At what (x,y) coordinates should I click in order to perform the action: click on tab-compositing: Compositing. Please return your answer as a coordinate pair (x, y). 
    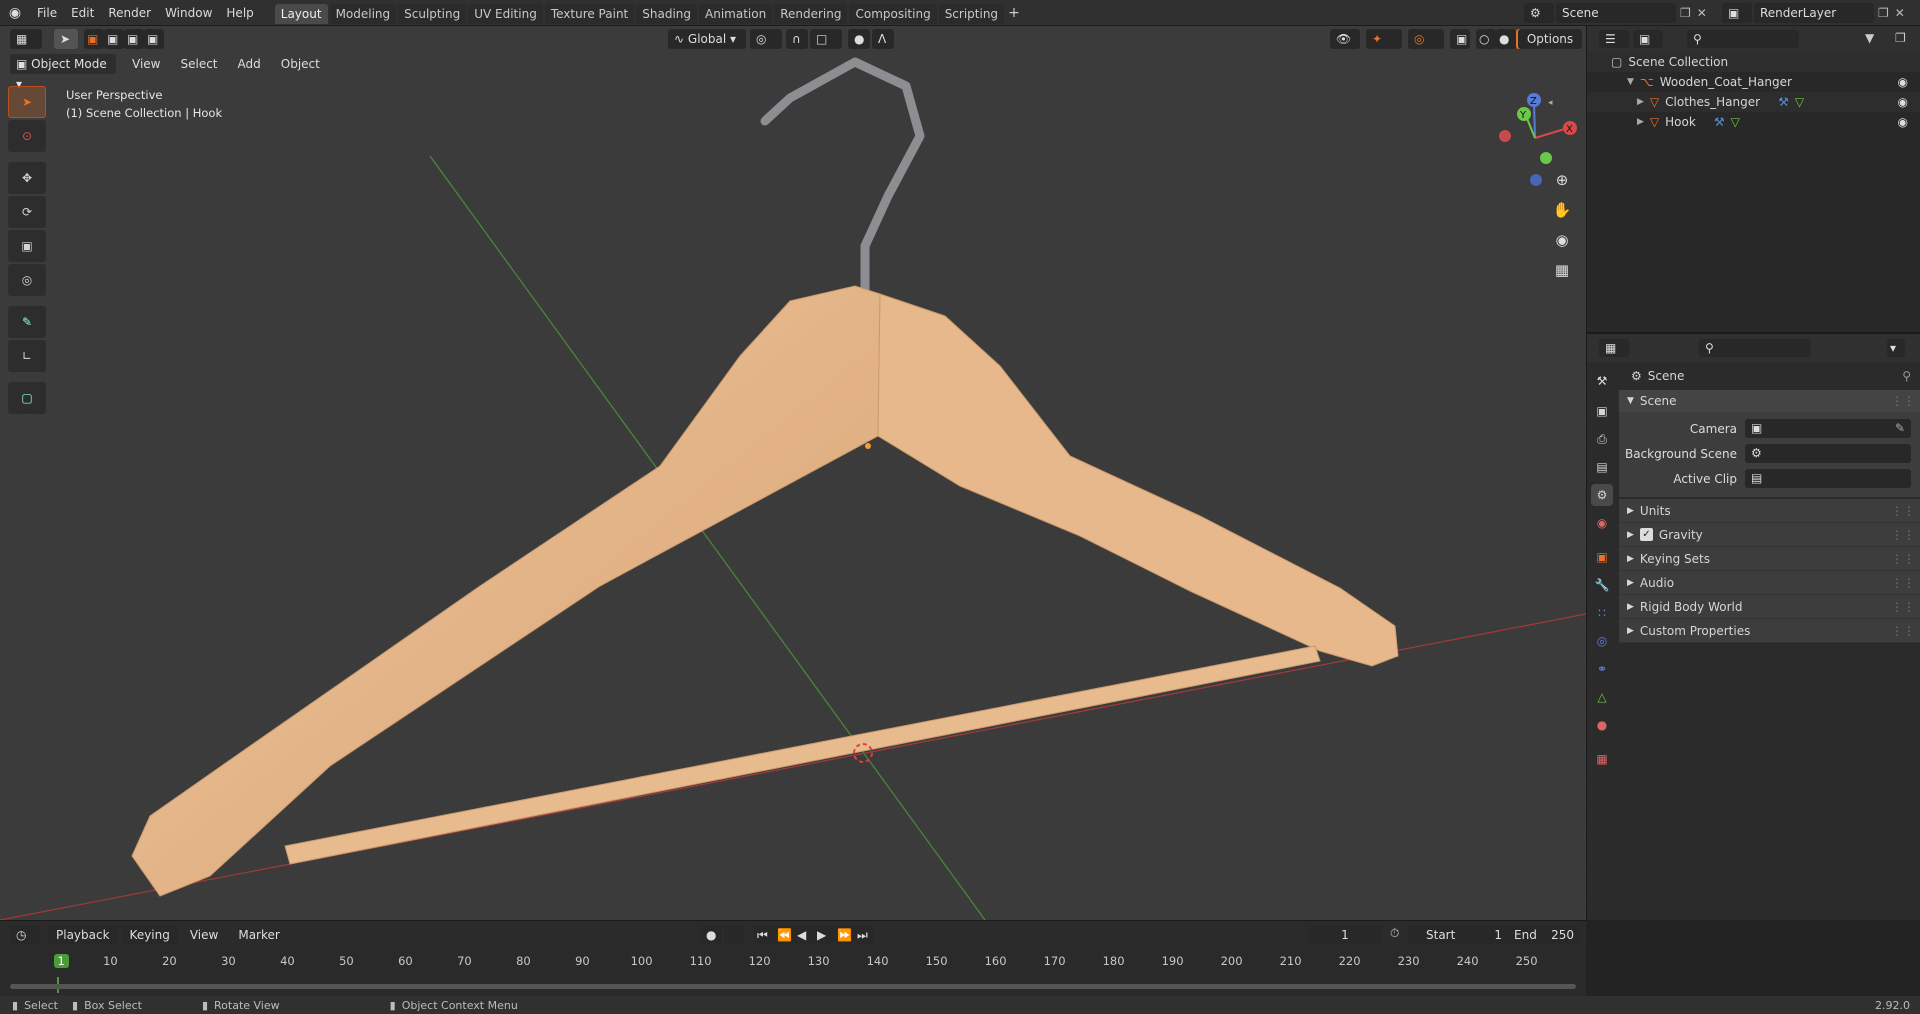
    Looking at the image, I should click on (893, 14).